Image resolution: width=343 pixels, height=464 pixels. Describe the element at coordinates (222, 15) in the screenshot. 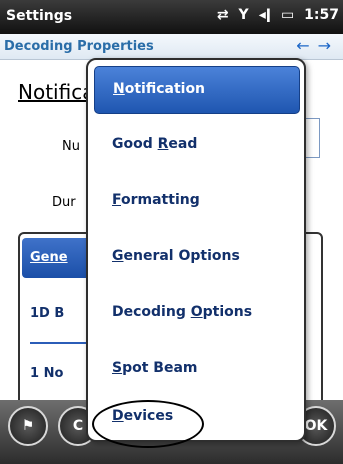

I see `connectivity-icon: ⇄` at that location.